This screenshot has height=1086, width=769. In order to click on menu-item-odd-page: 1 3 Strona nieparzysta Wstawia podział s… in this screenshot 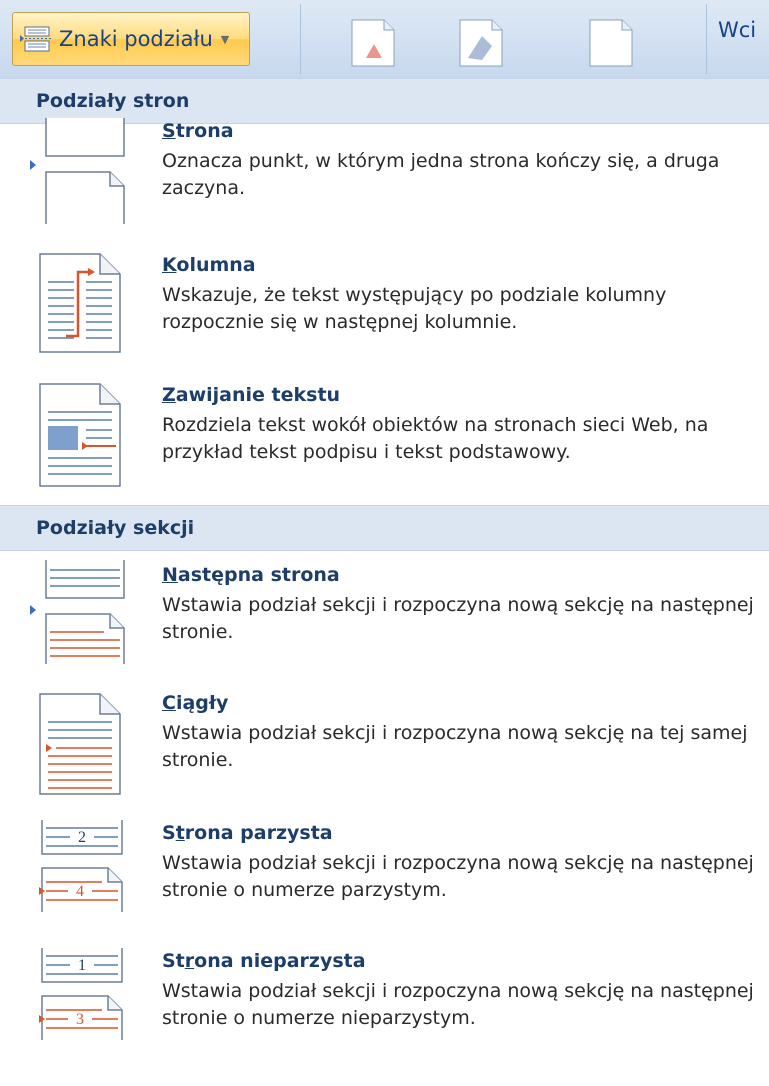, I will do `click(384, 1016)`.